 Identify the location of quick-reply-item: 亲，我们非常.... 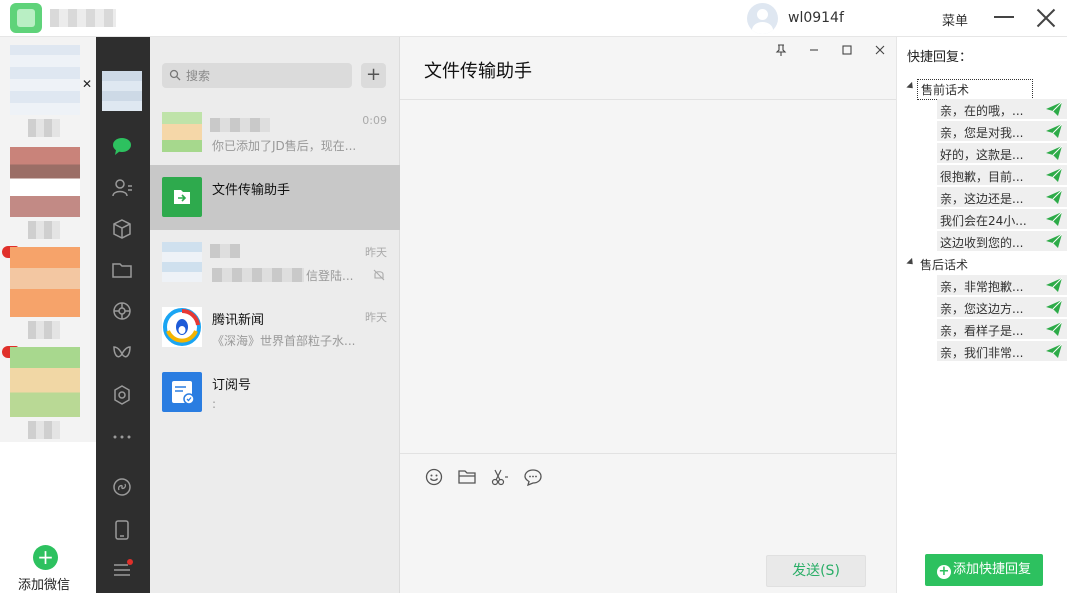
(1002, 351).